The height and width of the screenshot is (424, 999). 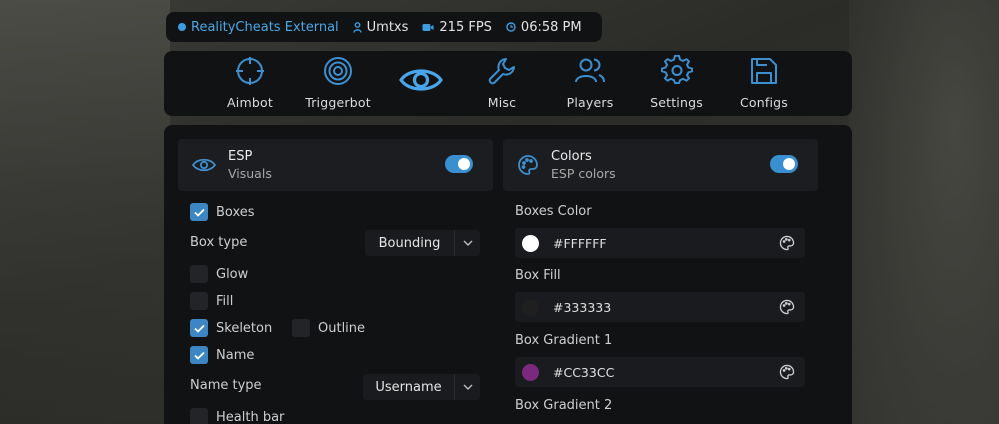 What do you see at coordinates (676, 102) in the screenshot?
I see `tab-settings-label: Settings` at bounding box center [676, 102].